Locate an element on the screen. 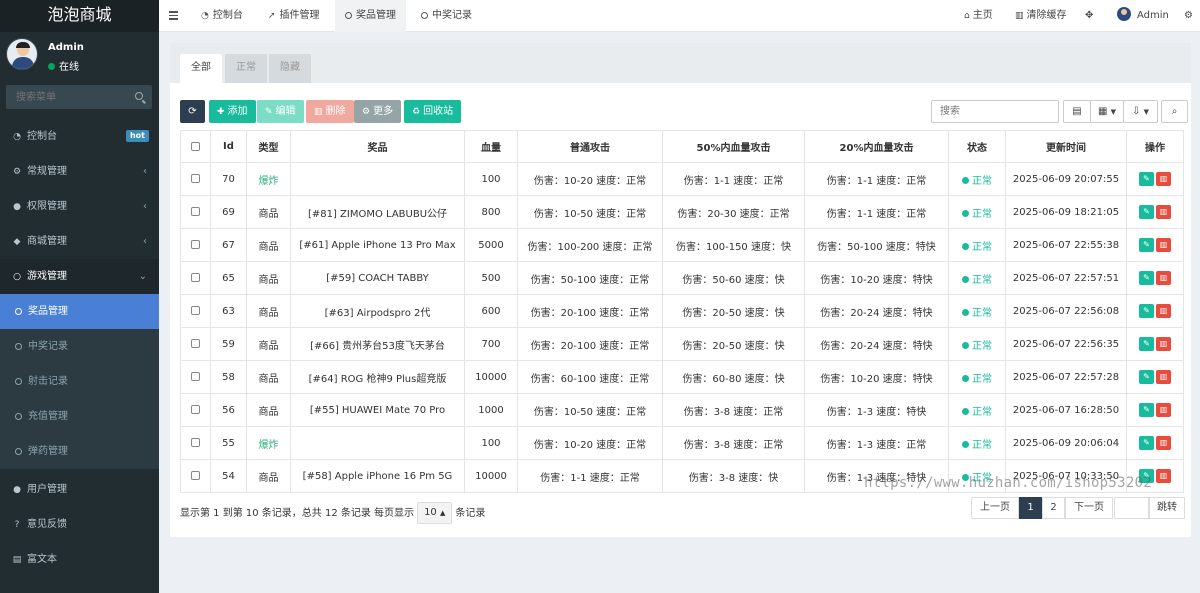  tab-wins: 中奖记录 is located at coordinates (446, 16).